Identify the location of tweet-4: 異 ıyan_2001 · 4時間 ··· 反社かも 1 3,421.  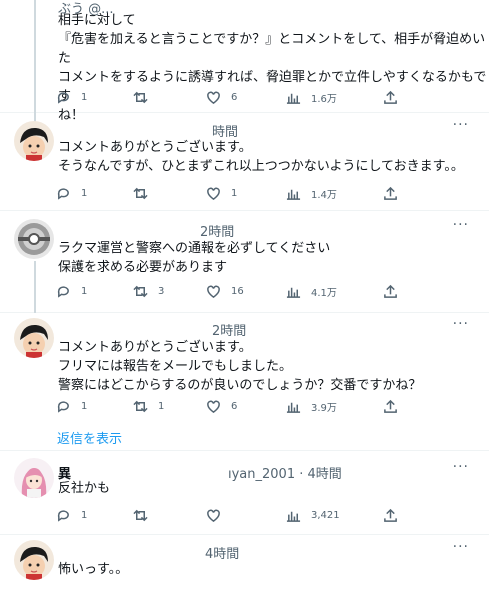
(244, 493).